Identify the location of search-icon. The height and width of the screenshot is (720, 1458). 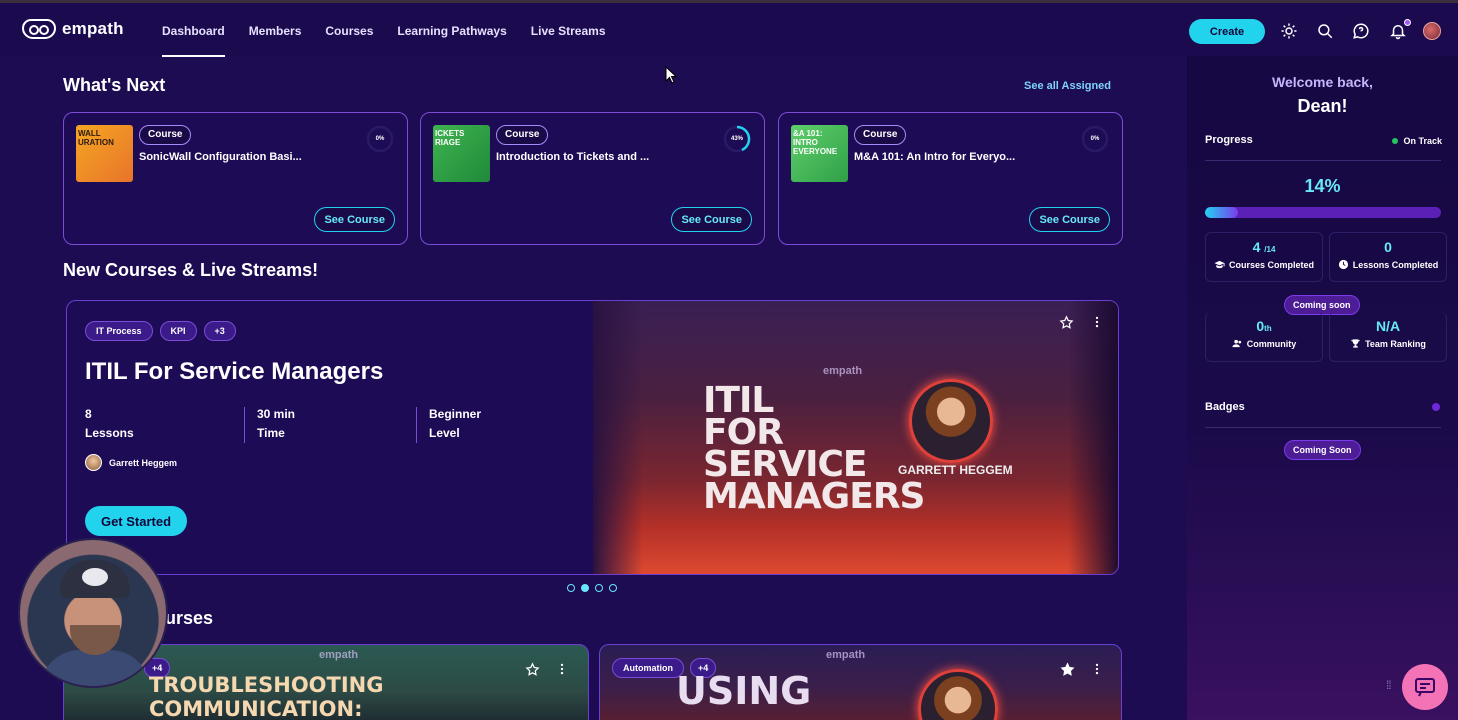
(1325, 31).